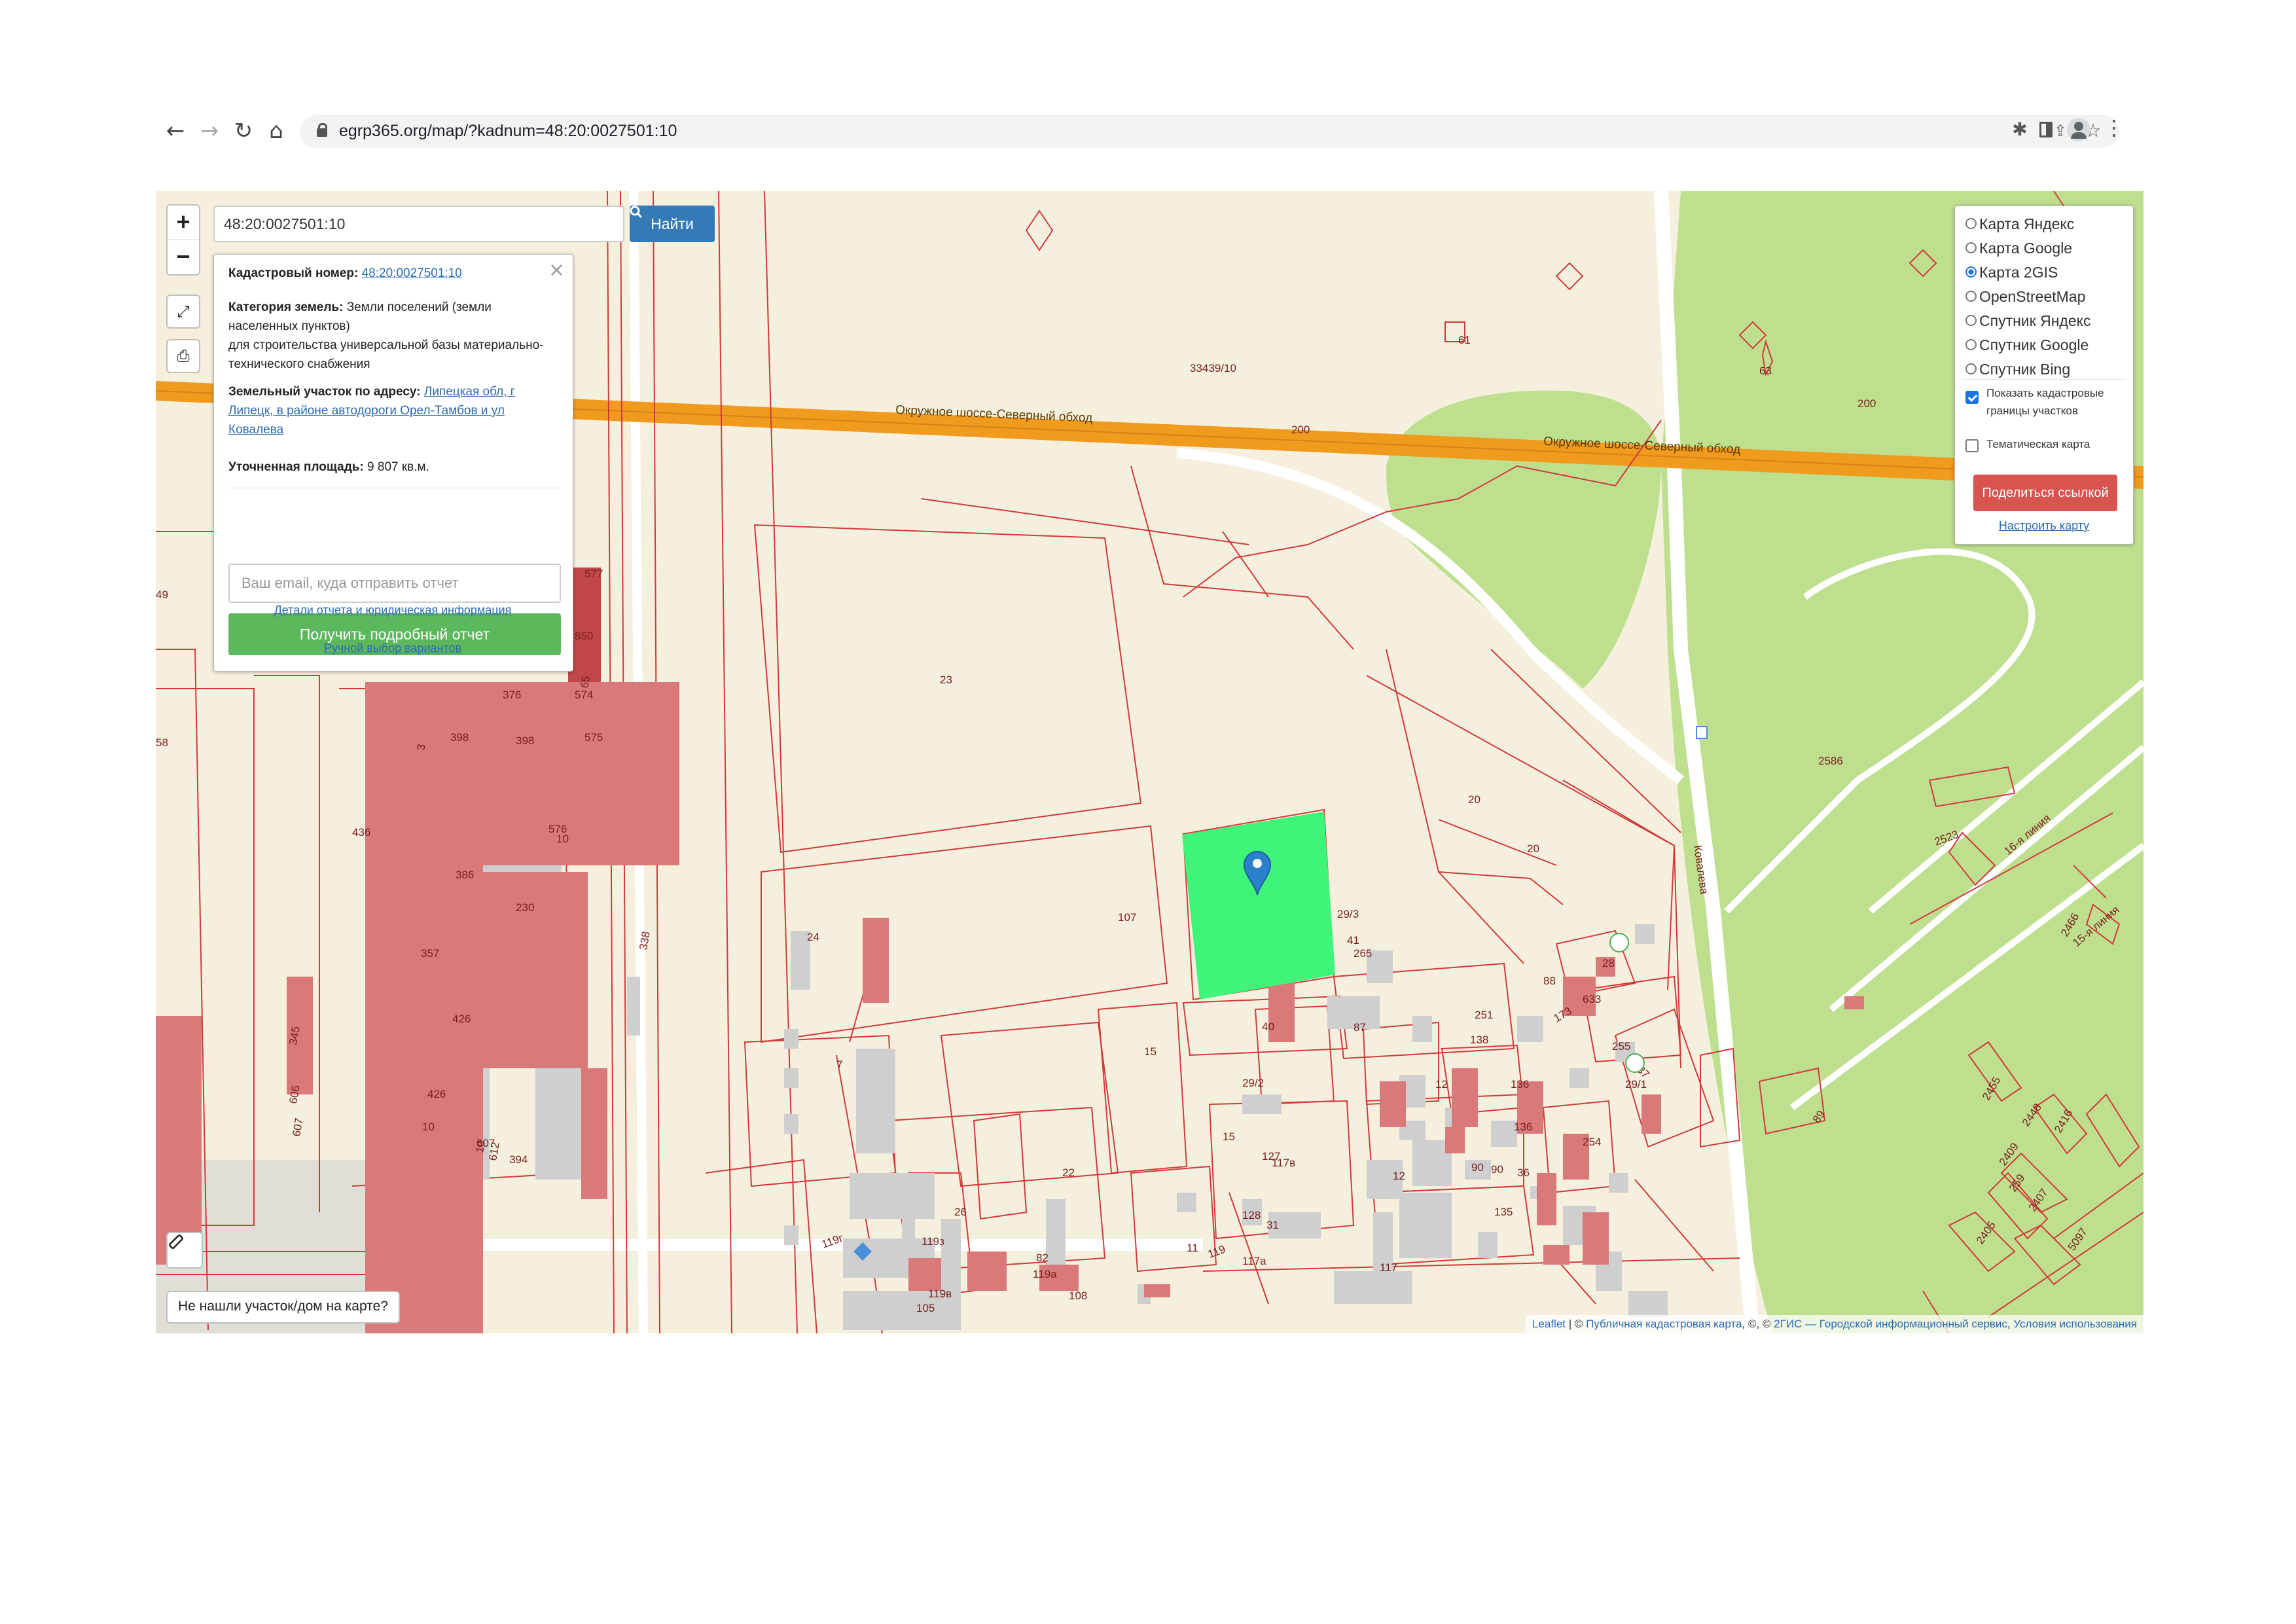 The image size is (2296, 1624). I want to click on reload-icon: ↻, so click(243, 131).